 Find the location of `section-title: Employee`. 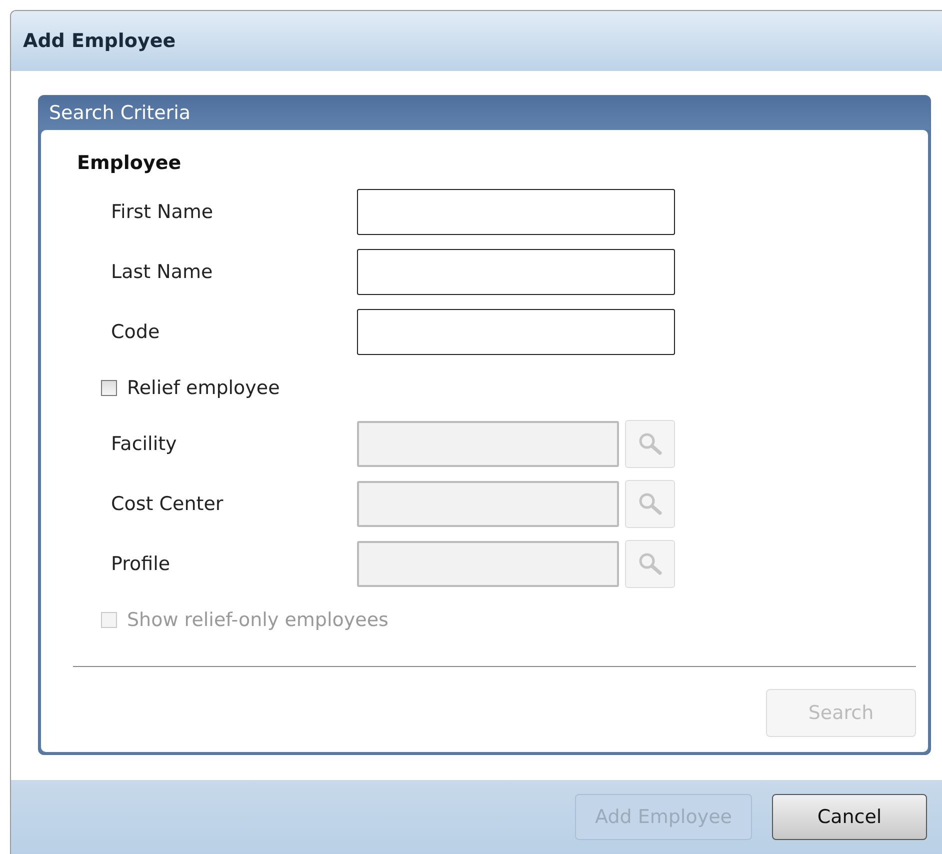

section-title: Employee is located at coordinates (129, 164).